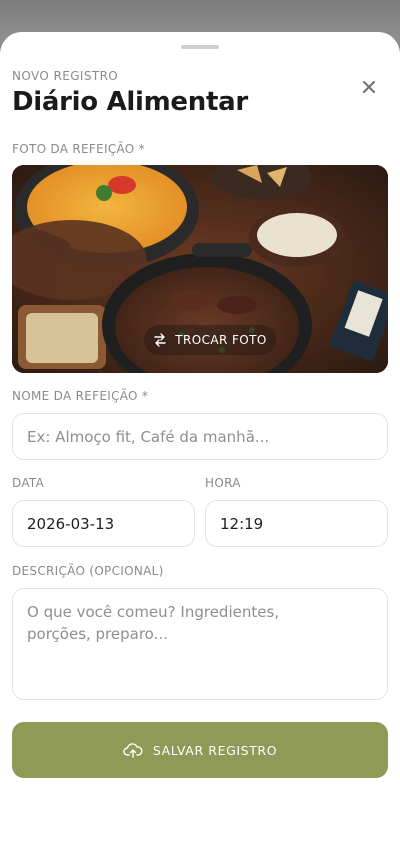  Describe the element at coordinates (215, 750) in the screenshot. I see `save-record-label: SALVAR REGISTRO` at that location.